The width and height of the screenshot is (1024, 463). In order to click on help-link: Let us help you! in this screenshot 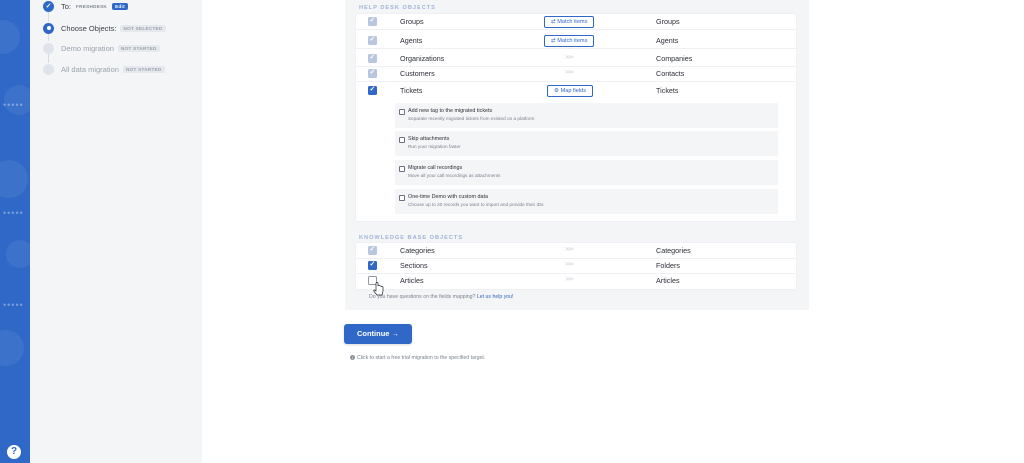, I will do `click(495, 297)`.